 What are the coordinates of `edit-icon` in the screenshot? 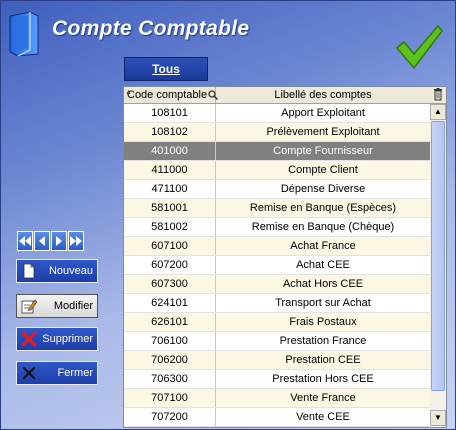 It's located at (29, 306).